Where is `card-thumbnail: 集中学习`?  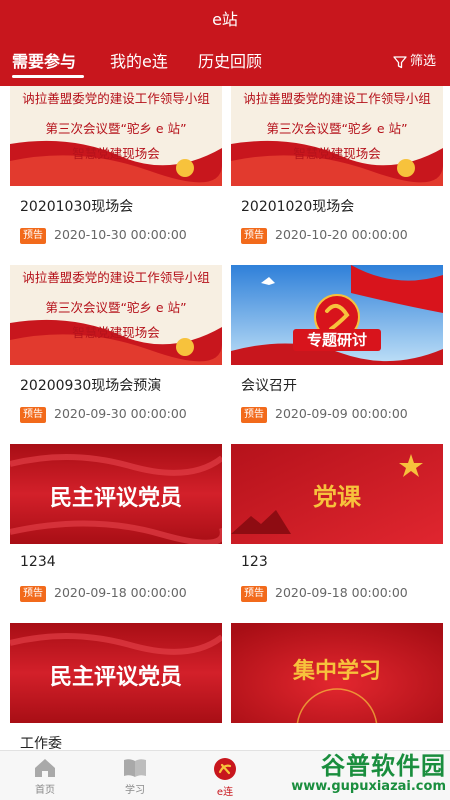 card-thumbnail: 集中学习 is located at coordinates (337, 673).